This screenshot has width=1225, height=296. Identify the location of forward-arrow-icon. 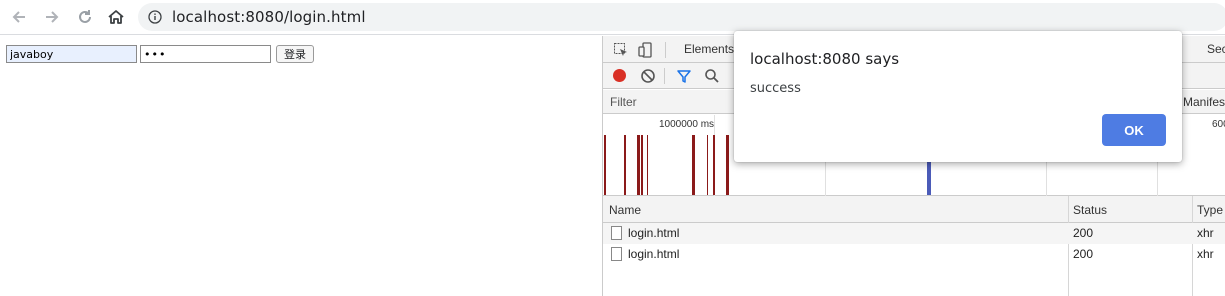
(52, 17).